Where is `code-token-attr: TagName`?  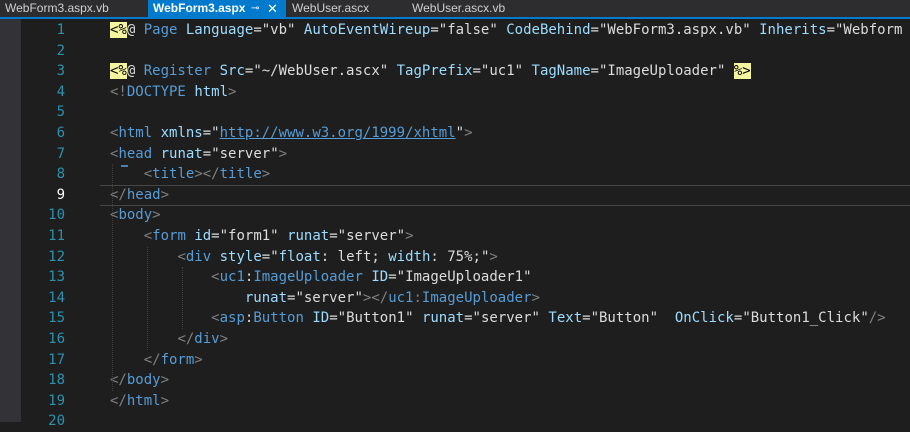 code-token-attr: TagName is located at coordinates (561, 71).